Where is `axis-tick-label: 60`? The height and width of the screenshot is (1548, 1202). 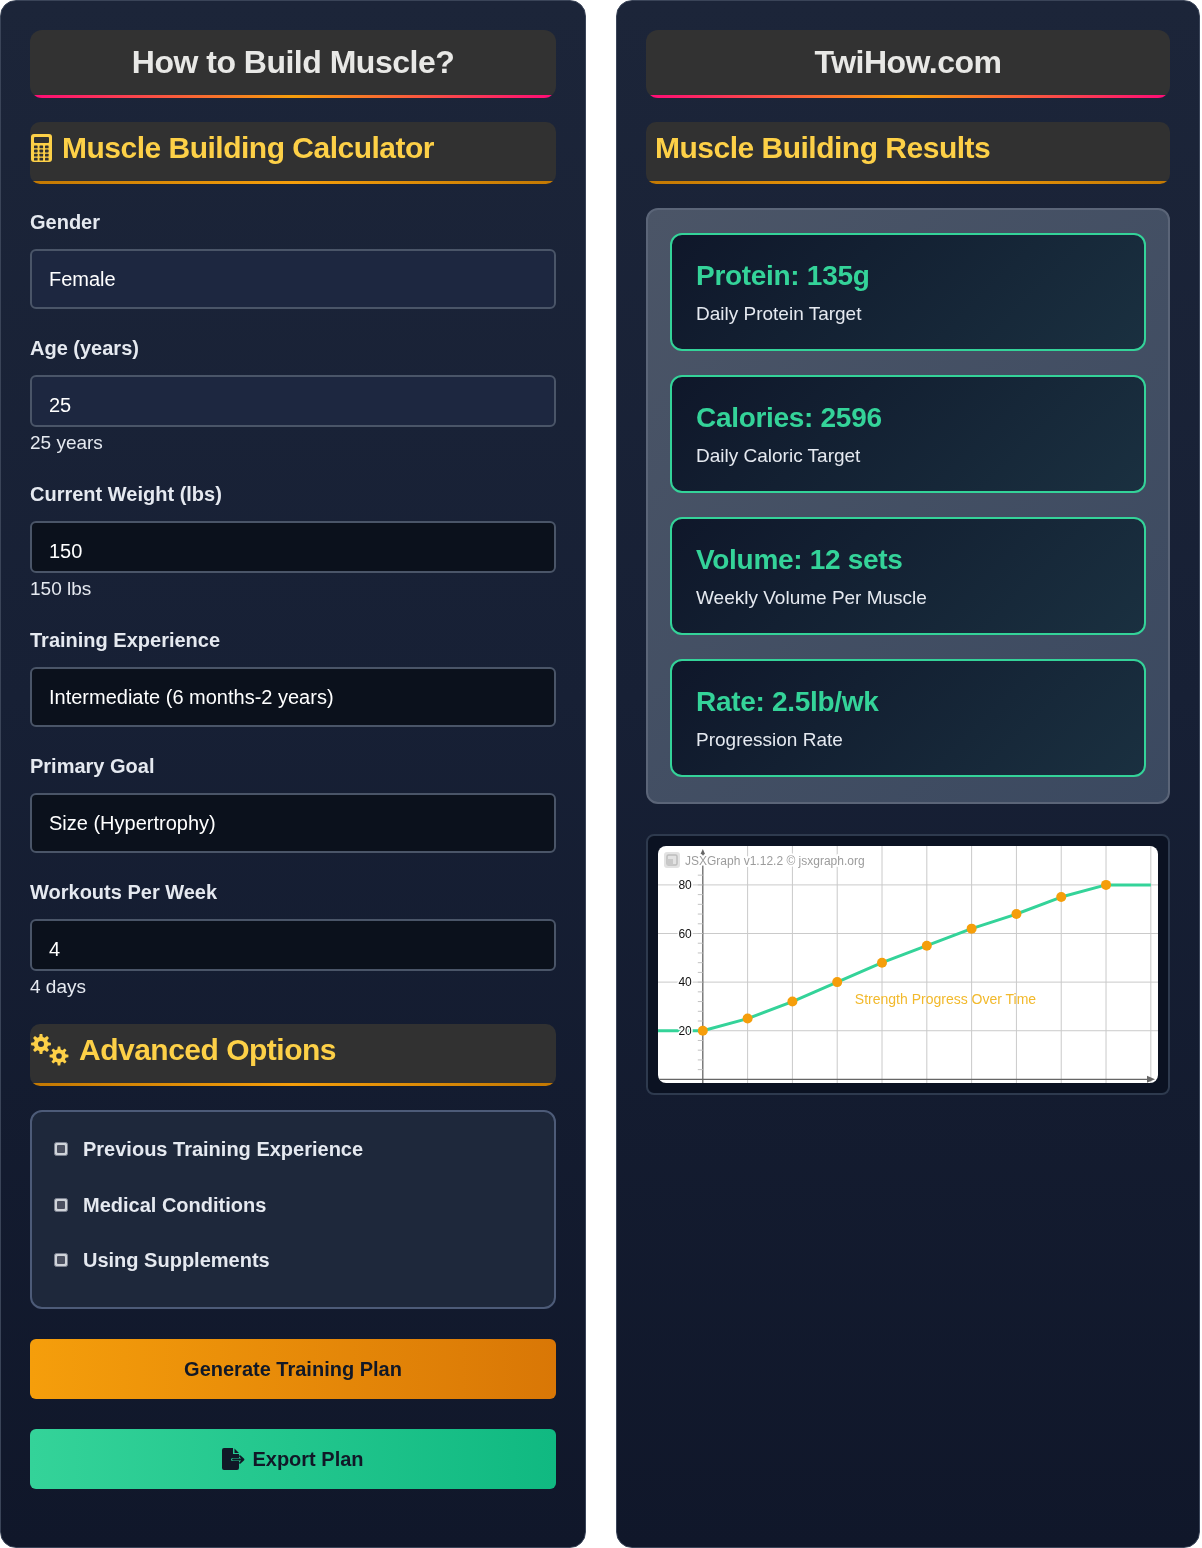
axis-tick-label: 60 is located at coordinates (685, 933).